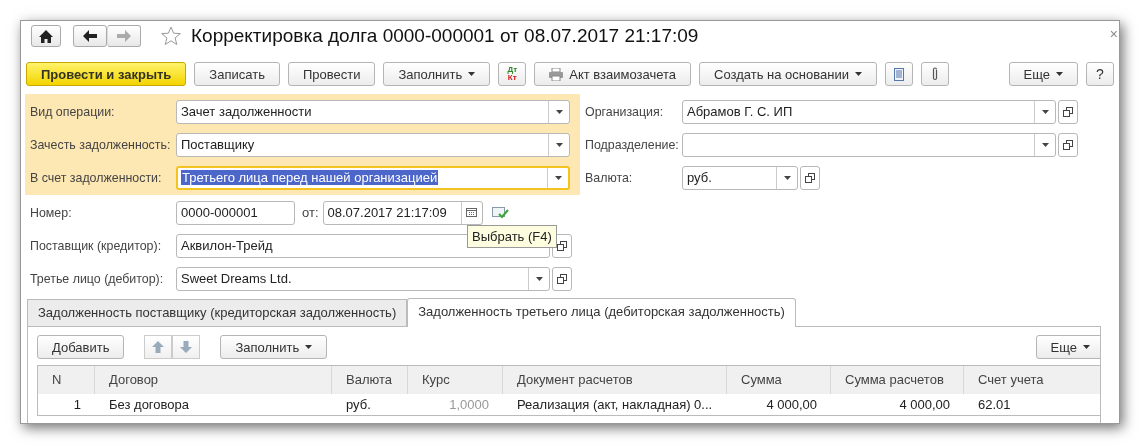  What do you see at coordinates (613, 74) in the screenshot?
I see `print-button: Акт взаимозачета` at bounding box center [613, 74].